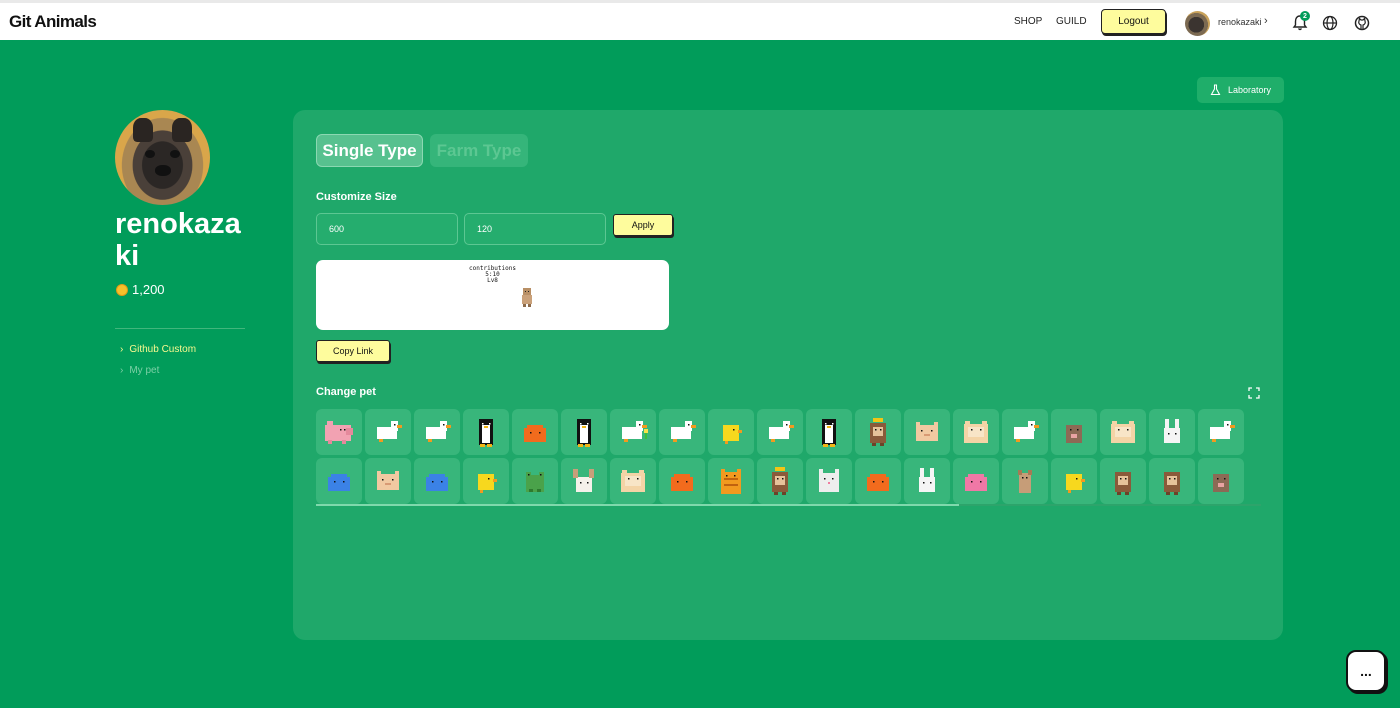 This screenshot has width=1400, height=708. Describe the element at coordinates (353, 351) in the screenshot. I see `copy-link-button: Copy Link` at that location.